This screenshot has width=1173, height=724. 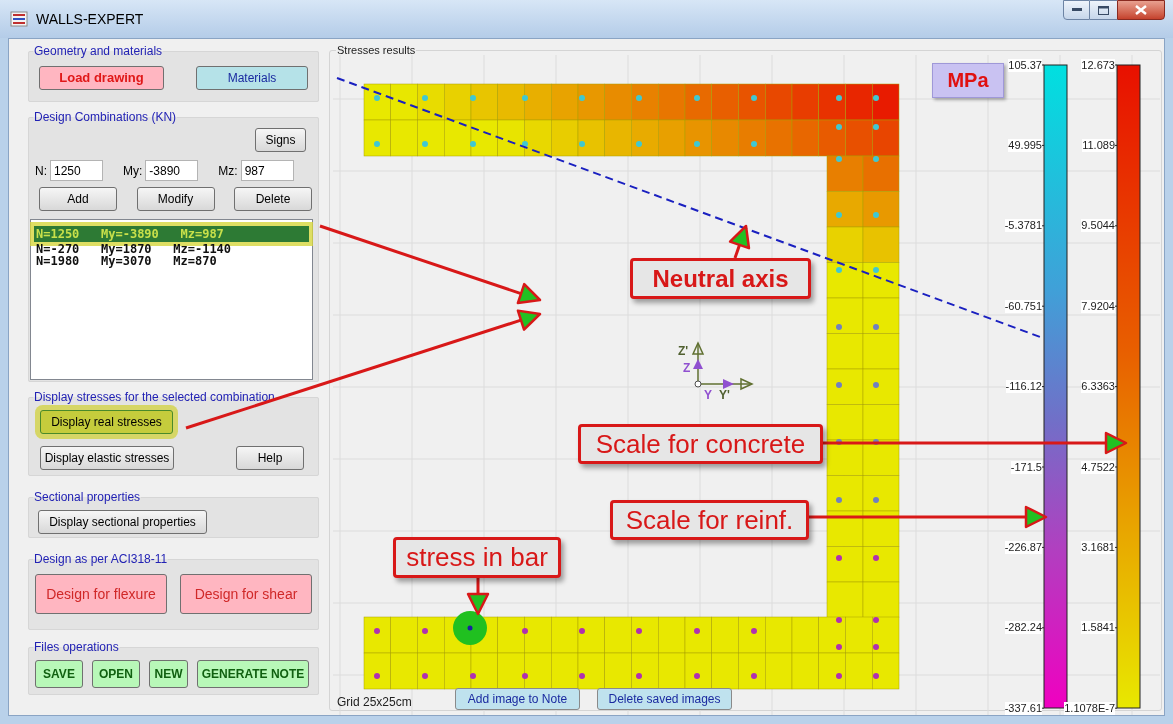 I want to click on maximize-button, so click(x=1103, y=10).